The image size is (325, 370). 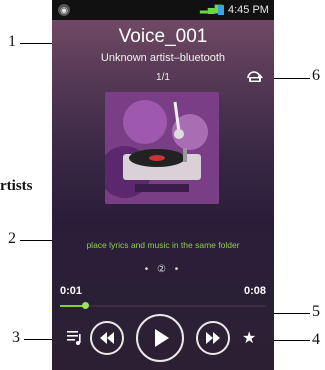 What do you see at coordinates (221, 10) in the screenshot?
I see `battery-icon` at bounding box center [221, 10].